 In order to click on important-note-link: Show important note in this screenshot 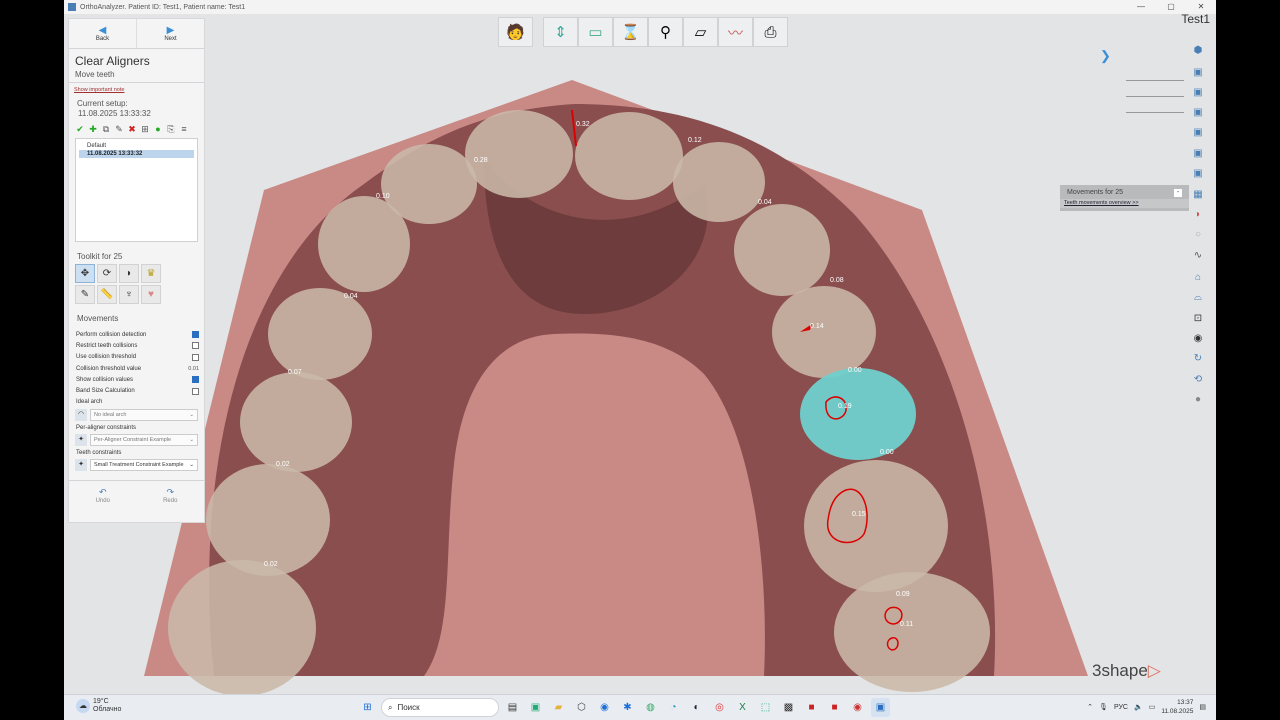, I will do `click(136, 90)`.